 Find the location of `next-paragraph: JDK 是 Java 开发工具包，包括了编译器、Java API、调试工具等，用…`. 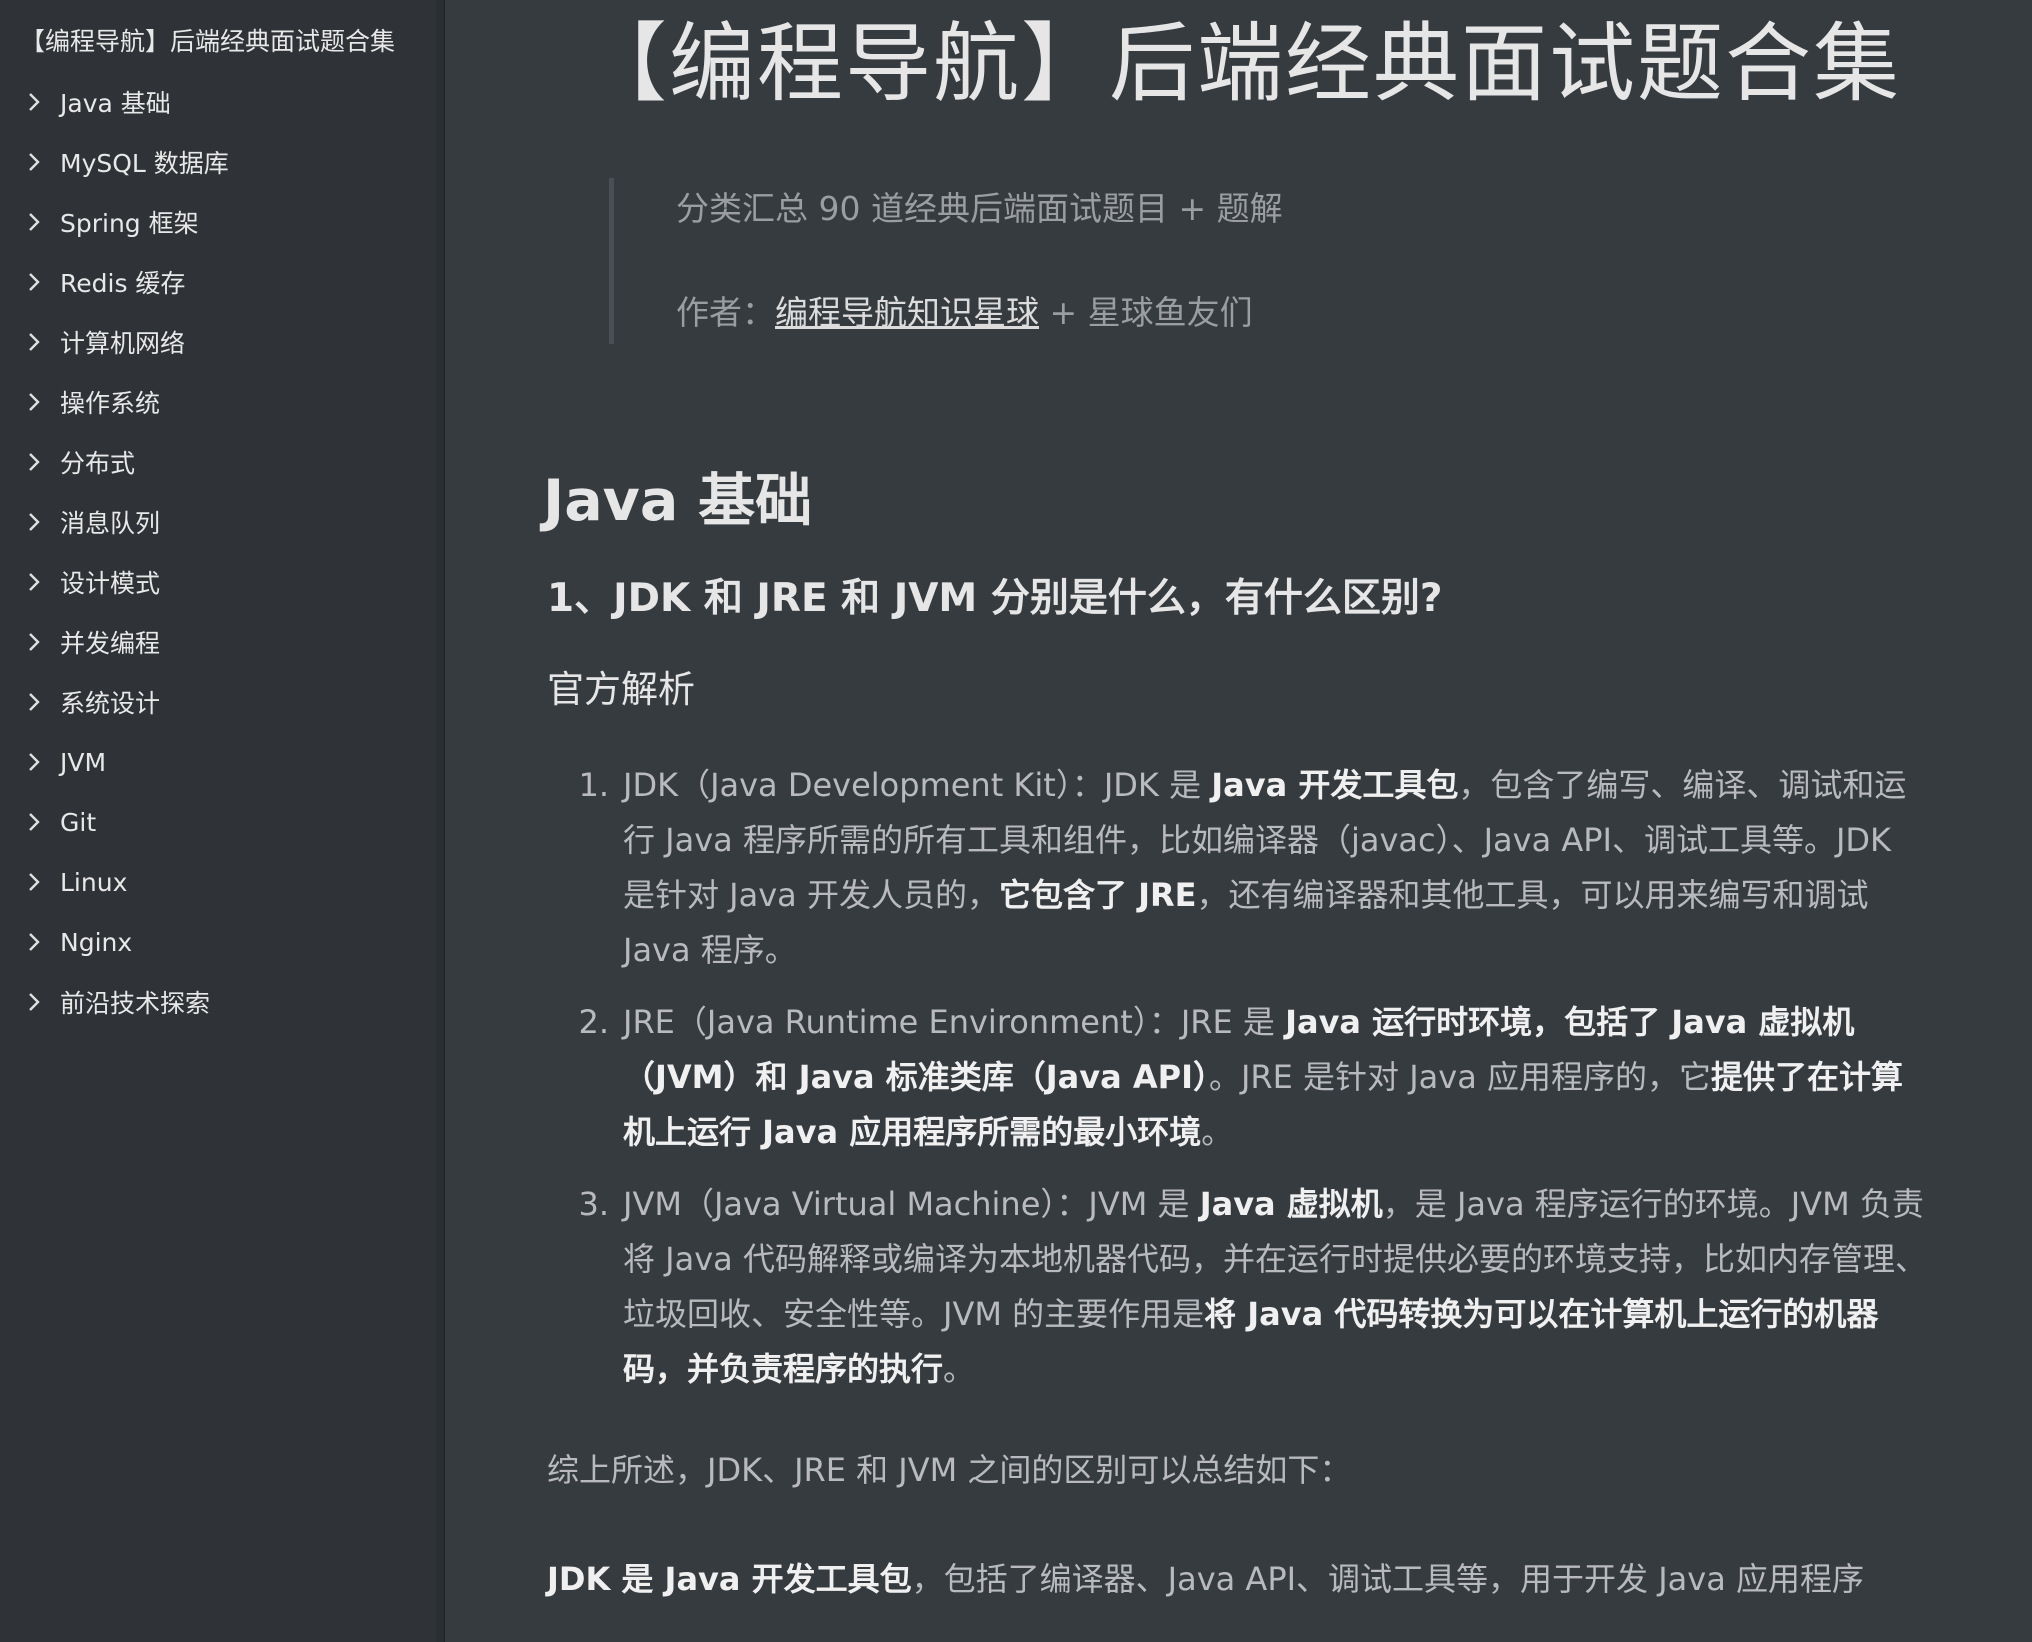

next-paragraph: JDK 是 Java 开发工具包，包括了编译器、Java API、调试工具等，用… is located at coordinates (1240, 1579).